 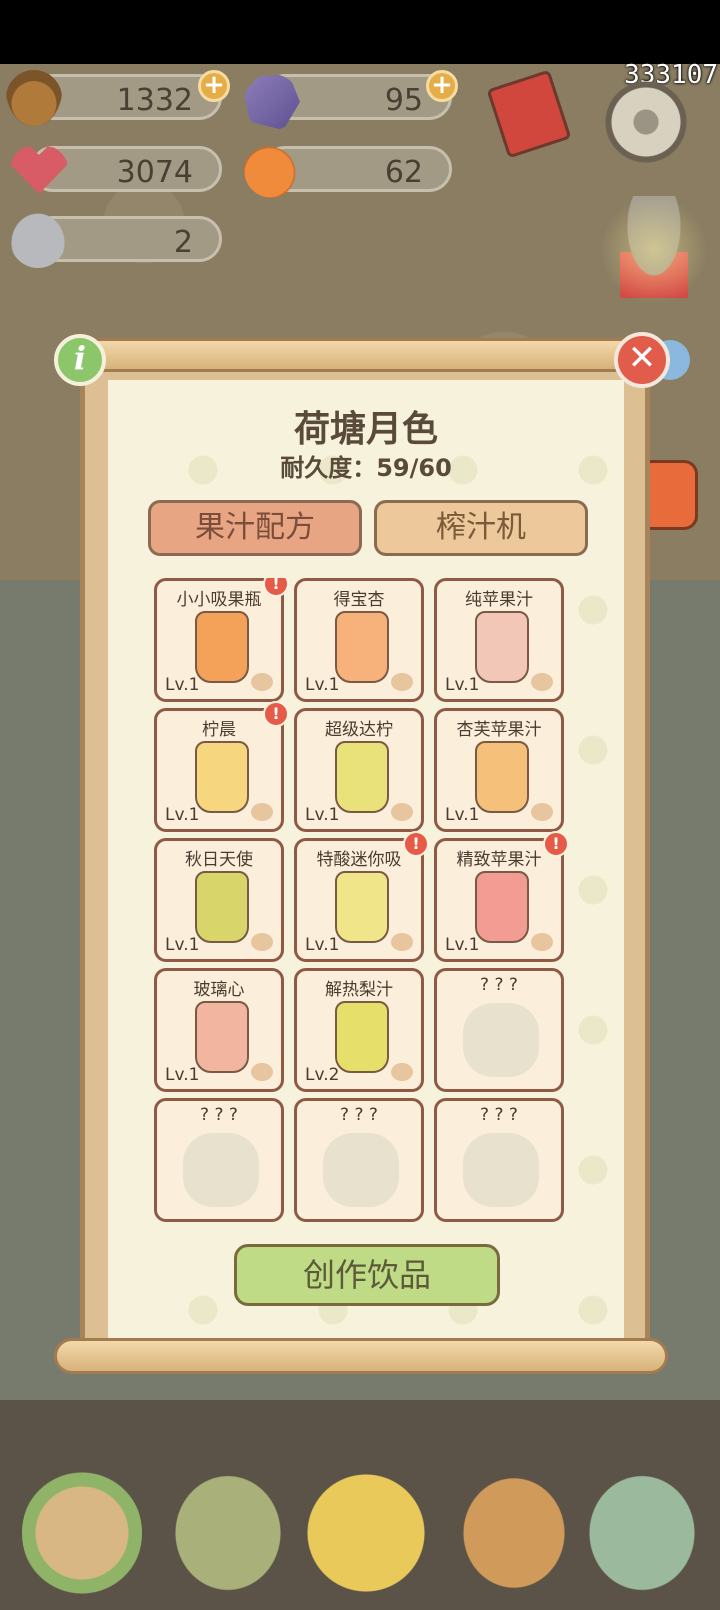 I want to click on recipe-card: 精致苹果汁 Lv.1!, so click(x=501, y=896).